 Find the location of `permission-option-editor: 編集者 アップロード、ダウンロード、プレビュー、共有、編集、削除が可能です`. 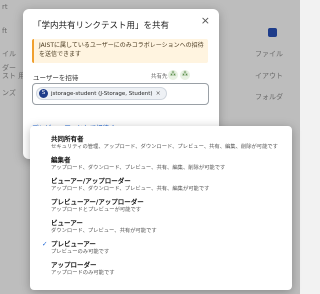

permission-option-editor: 編集者 アップロード、ダウンロード、プレビュー、共有、編集、削除が可能です is located at coordinates (161, 163).